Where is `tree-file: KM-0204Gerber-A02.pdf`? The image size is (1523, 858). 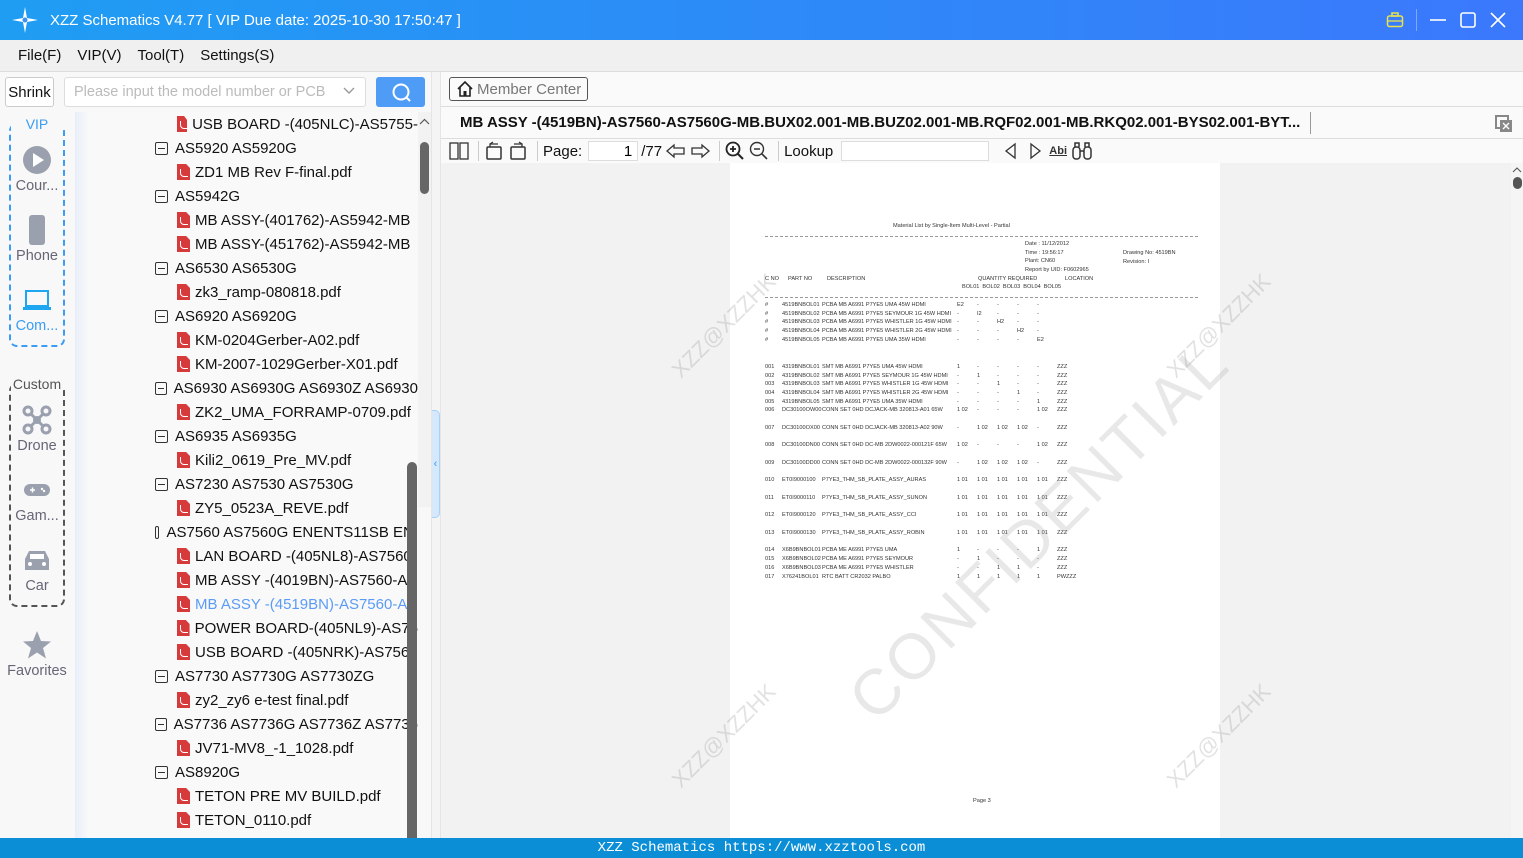 tree-file: KM-0204Gerber-A02.pdf is located at coordinates (246, 340).